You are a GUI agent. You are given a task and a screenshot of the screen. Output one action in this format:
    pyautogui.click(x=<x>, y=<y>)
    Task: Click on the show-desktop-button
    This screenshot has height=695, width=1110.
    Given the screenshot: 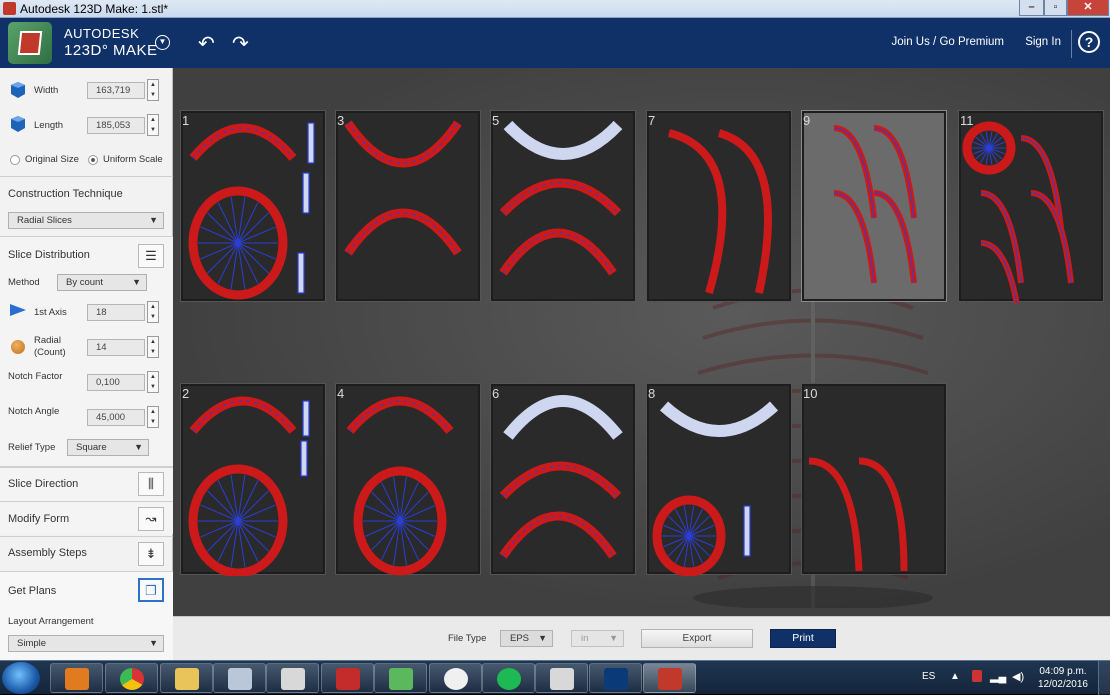 What is the action you would take?
    pyautogui.click(x=1104, y=678)
    